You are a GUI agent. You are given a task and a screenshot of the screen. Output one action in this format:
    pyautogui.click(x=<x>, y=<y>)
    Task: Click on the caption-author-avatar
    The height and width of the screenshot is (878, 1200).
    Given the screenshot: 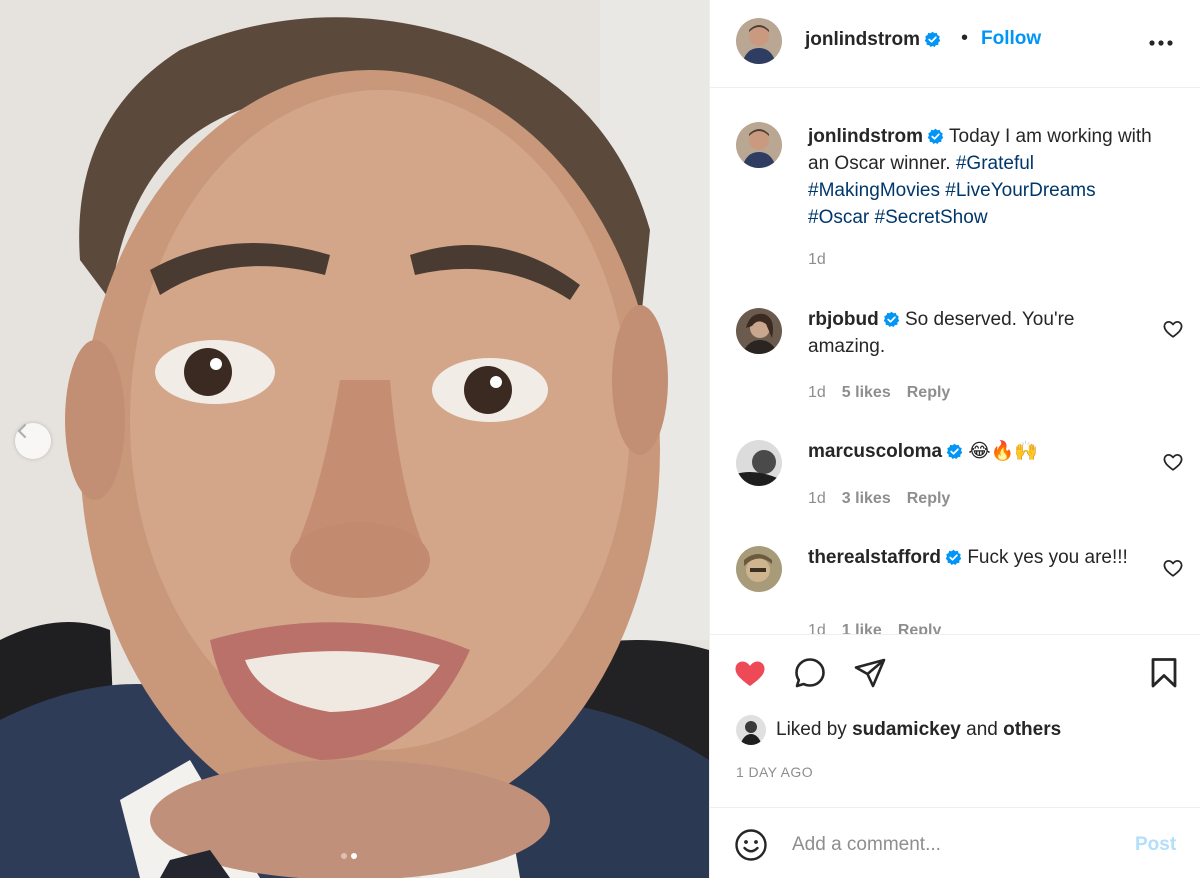 What is the action you would take?
    pyautogui.click(x=759, y=145)
    